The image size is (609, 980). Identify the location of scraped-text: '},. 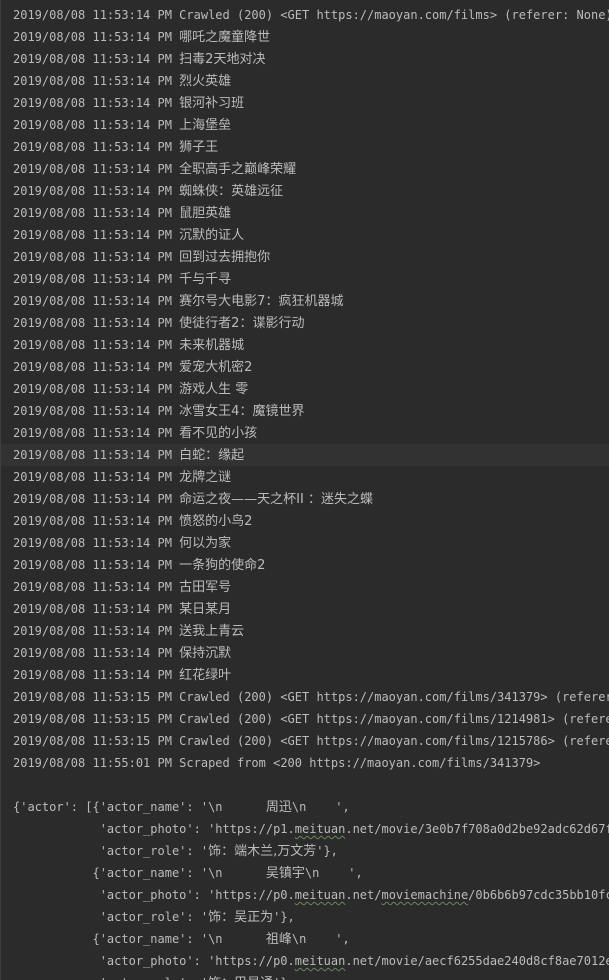
(284, 917).